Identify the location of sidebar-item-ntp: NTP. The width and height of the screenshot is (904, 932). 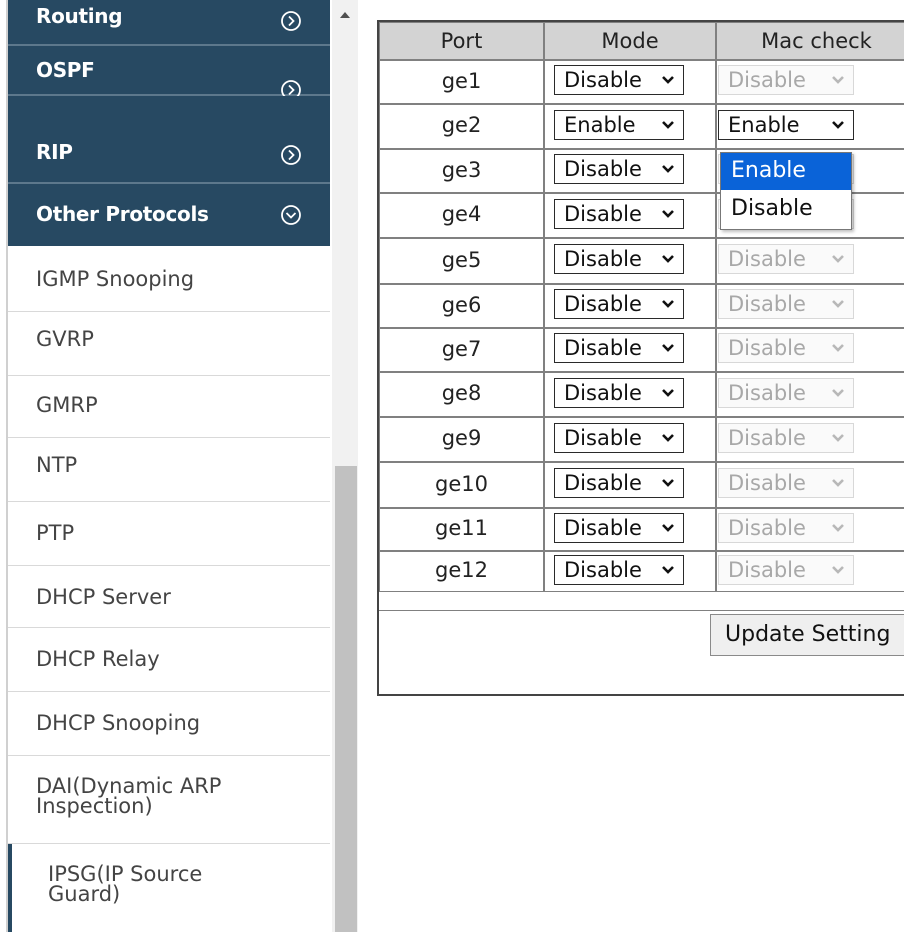
(169, 470).